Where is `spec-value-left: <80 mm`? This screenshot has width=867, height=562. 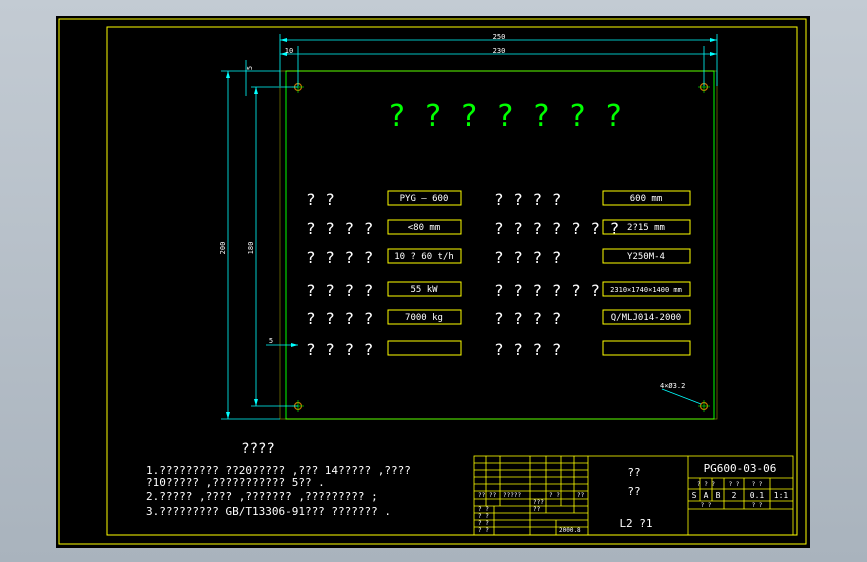
spec-value-left: <80 mm is located at coordinates (424, 228).